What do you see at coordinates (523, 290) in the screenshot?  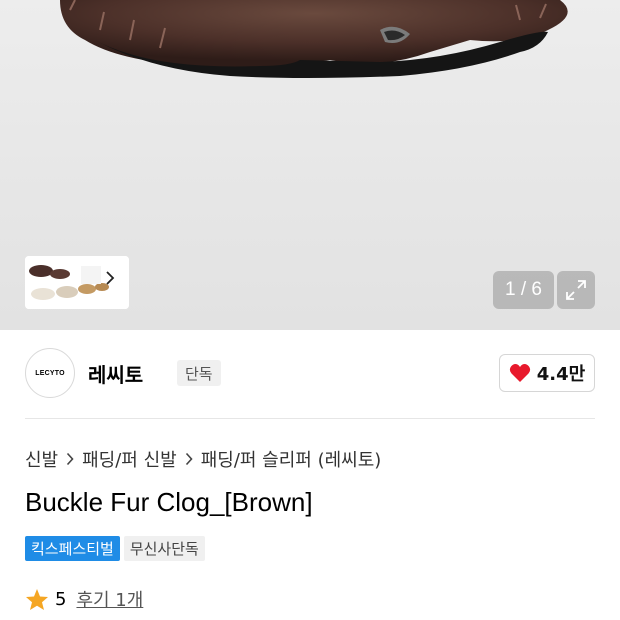 I see `image-page-counter: 1 / 6` at bounding box center [523, 290].